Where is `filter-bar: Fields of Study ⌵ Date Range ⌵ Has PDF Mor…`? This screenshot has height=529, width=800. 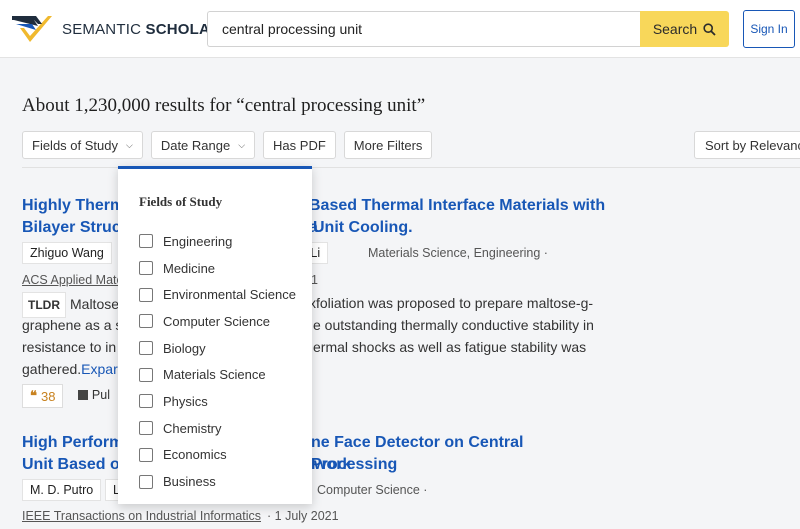
filter-bar: Fields of Study ⌵ Date Range ⌵ Has PDF Mor… is located at coordinates (227, 145).